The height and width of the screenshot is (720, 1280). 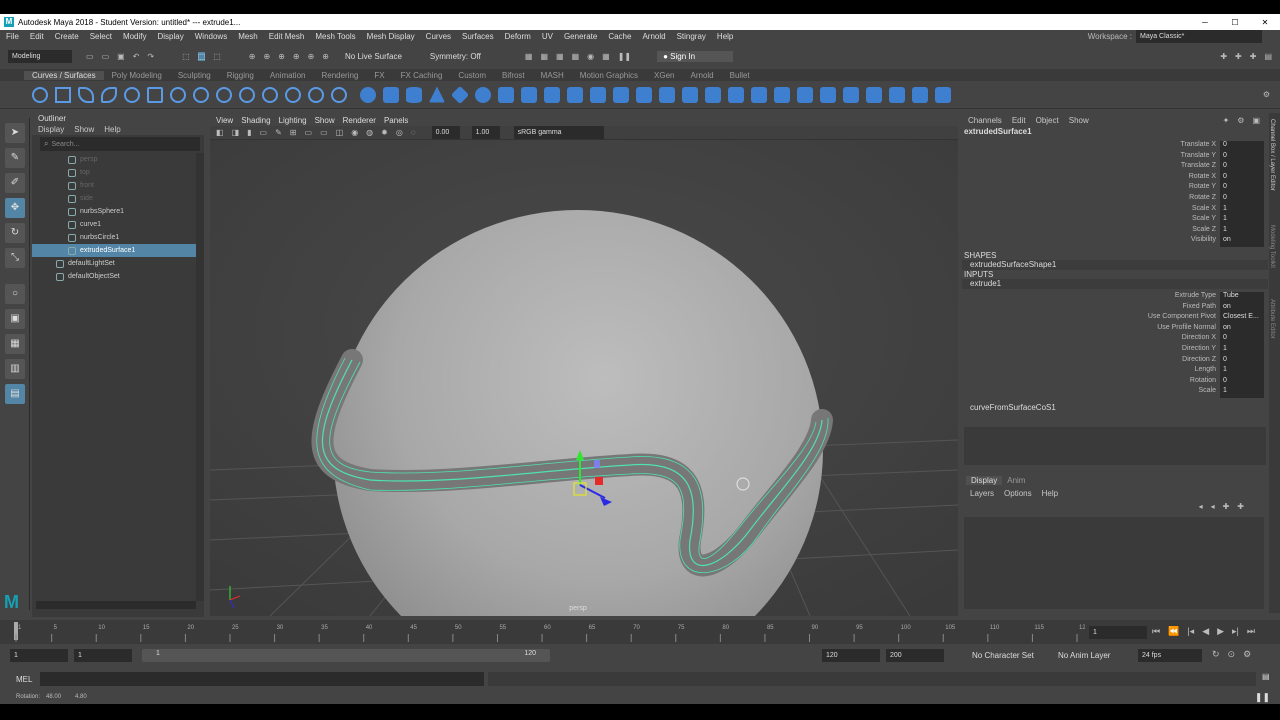 I want to click on sculpt-geometry-icon, so click(x=851, y=94).